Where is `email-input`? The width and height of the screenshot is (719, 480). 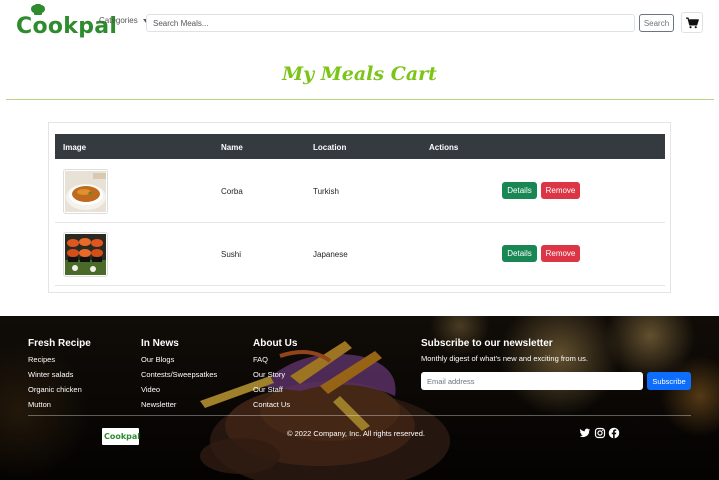 email-input is located at coordinates (532, 381).